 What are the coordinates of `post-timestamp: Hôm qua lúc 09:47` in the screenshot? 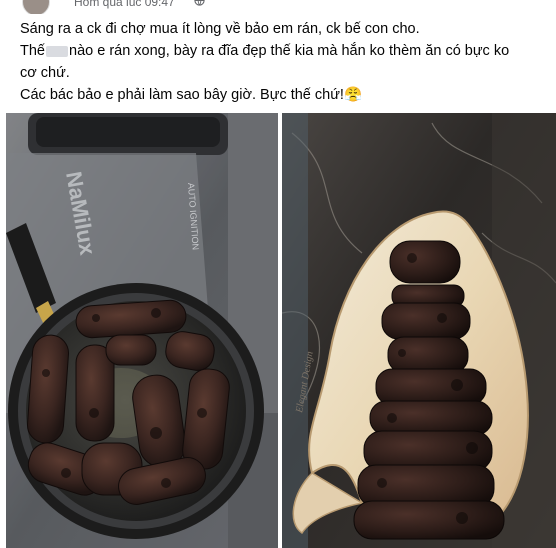 It's located at (124, 4).